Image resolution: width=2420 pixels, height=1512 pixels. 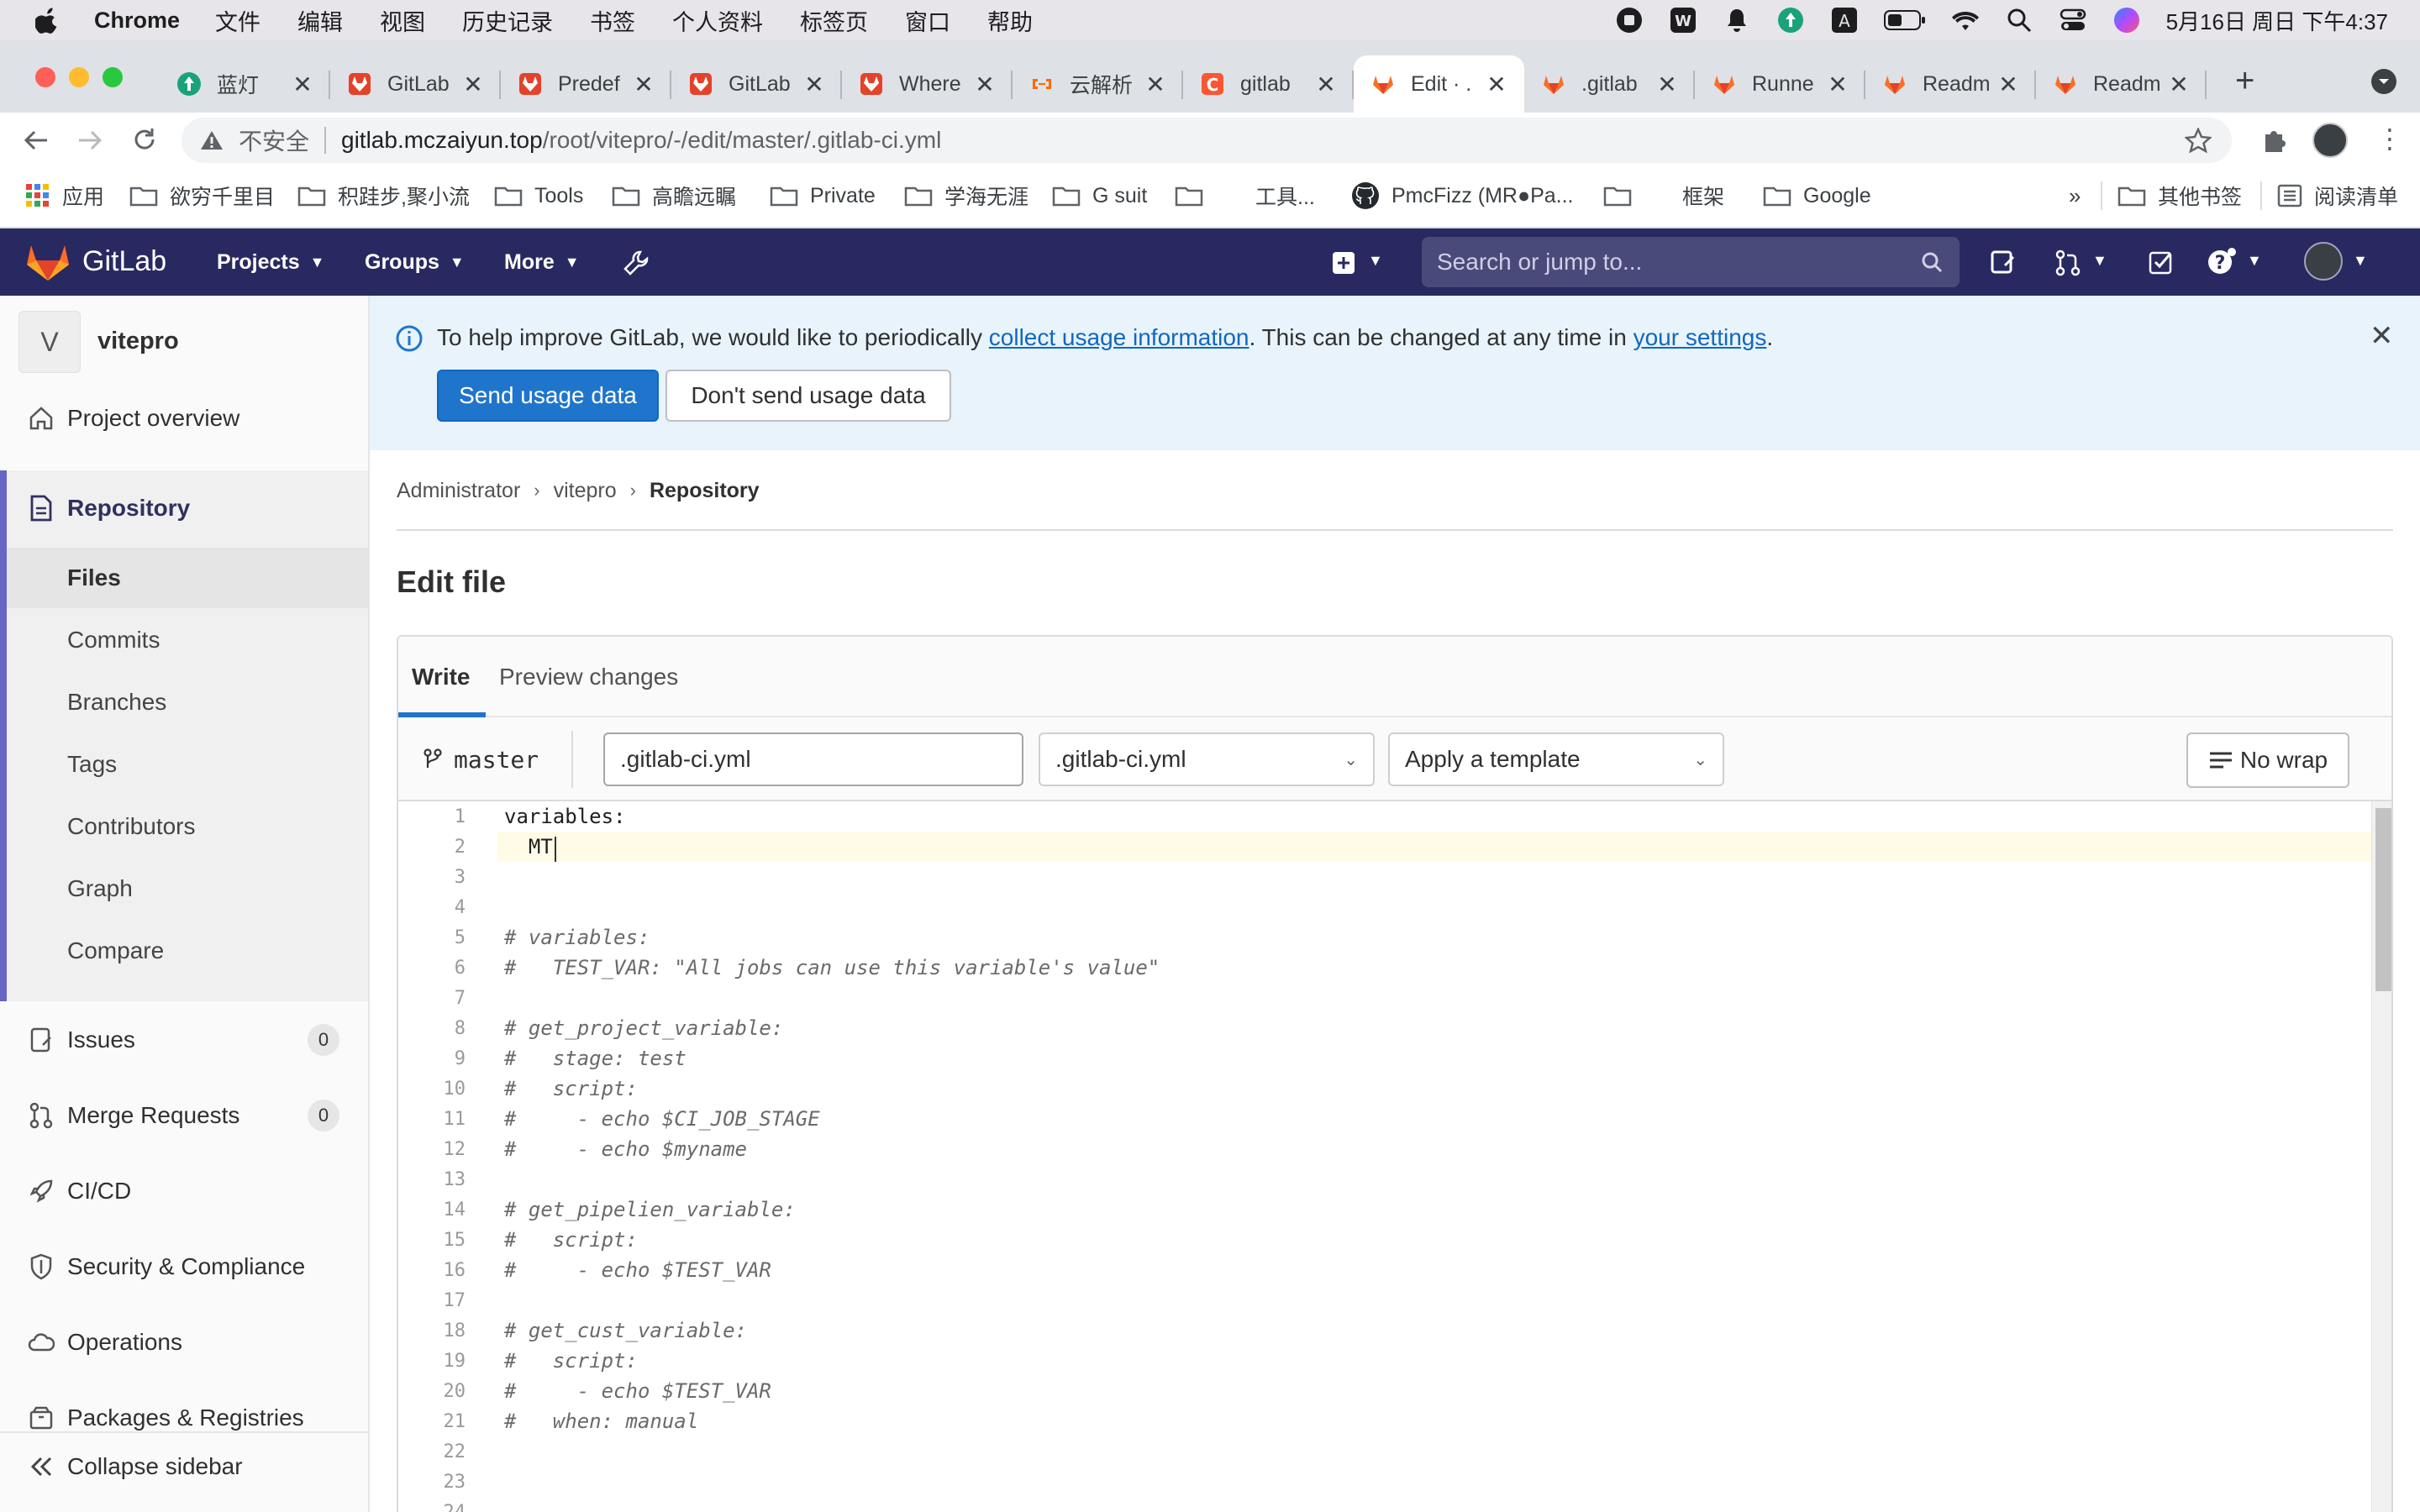 I want to click on bookmark-folder: Google, so click(x=1817, y=195).